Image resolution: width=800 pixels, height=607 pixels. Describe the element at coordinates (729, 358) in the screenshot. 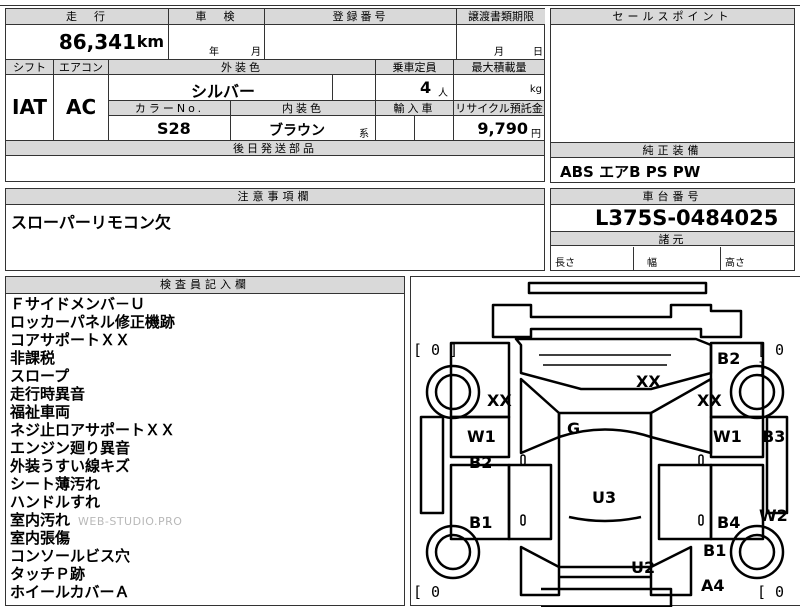

I see `mark-b2-top: B2` at that location.